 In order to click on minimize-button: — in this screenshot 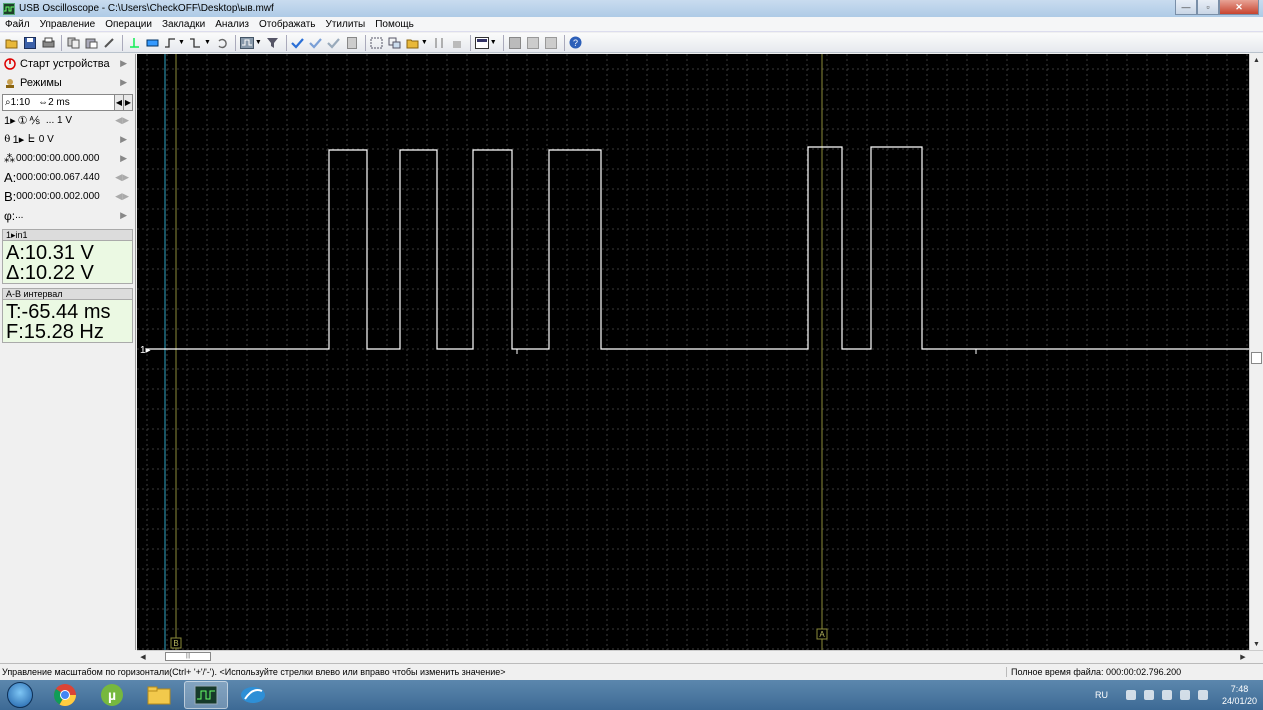, I will do `click(1186, 7)`.